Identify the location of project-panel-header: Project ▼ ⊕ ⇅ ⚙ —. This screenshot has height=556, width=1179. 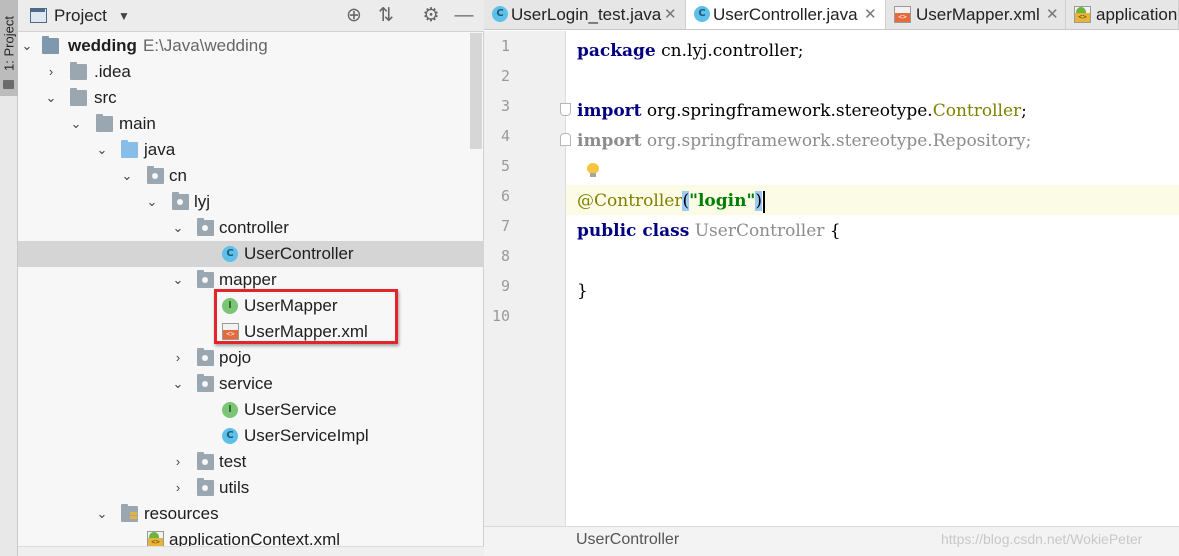
(251, 16).